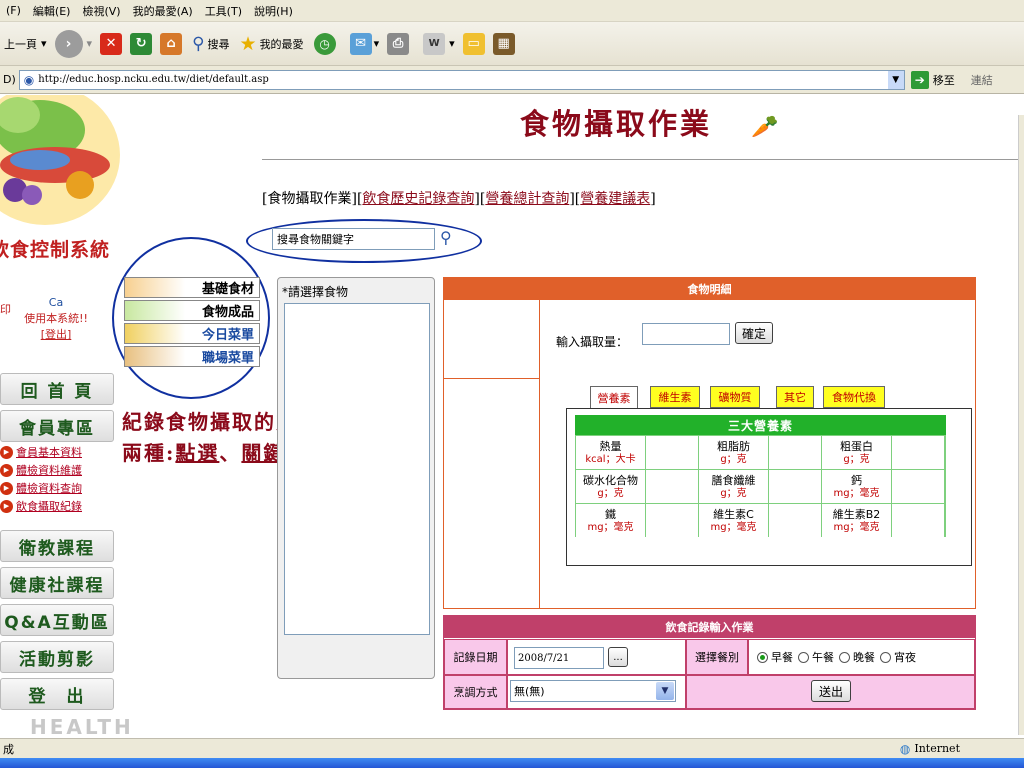 This screenshot has width=1024, height=768. What do you see at coordinates (41, 470) in the screenshot?
I see `subnav-checkup-maintain: ▶ 體檢資料維護` at bounding box center [41, 470].